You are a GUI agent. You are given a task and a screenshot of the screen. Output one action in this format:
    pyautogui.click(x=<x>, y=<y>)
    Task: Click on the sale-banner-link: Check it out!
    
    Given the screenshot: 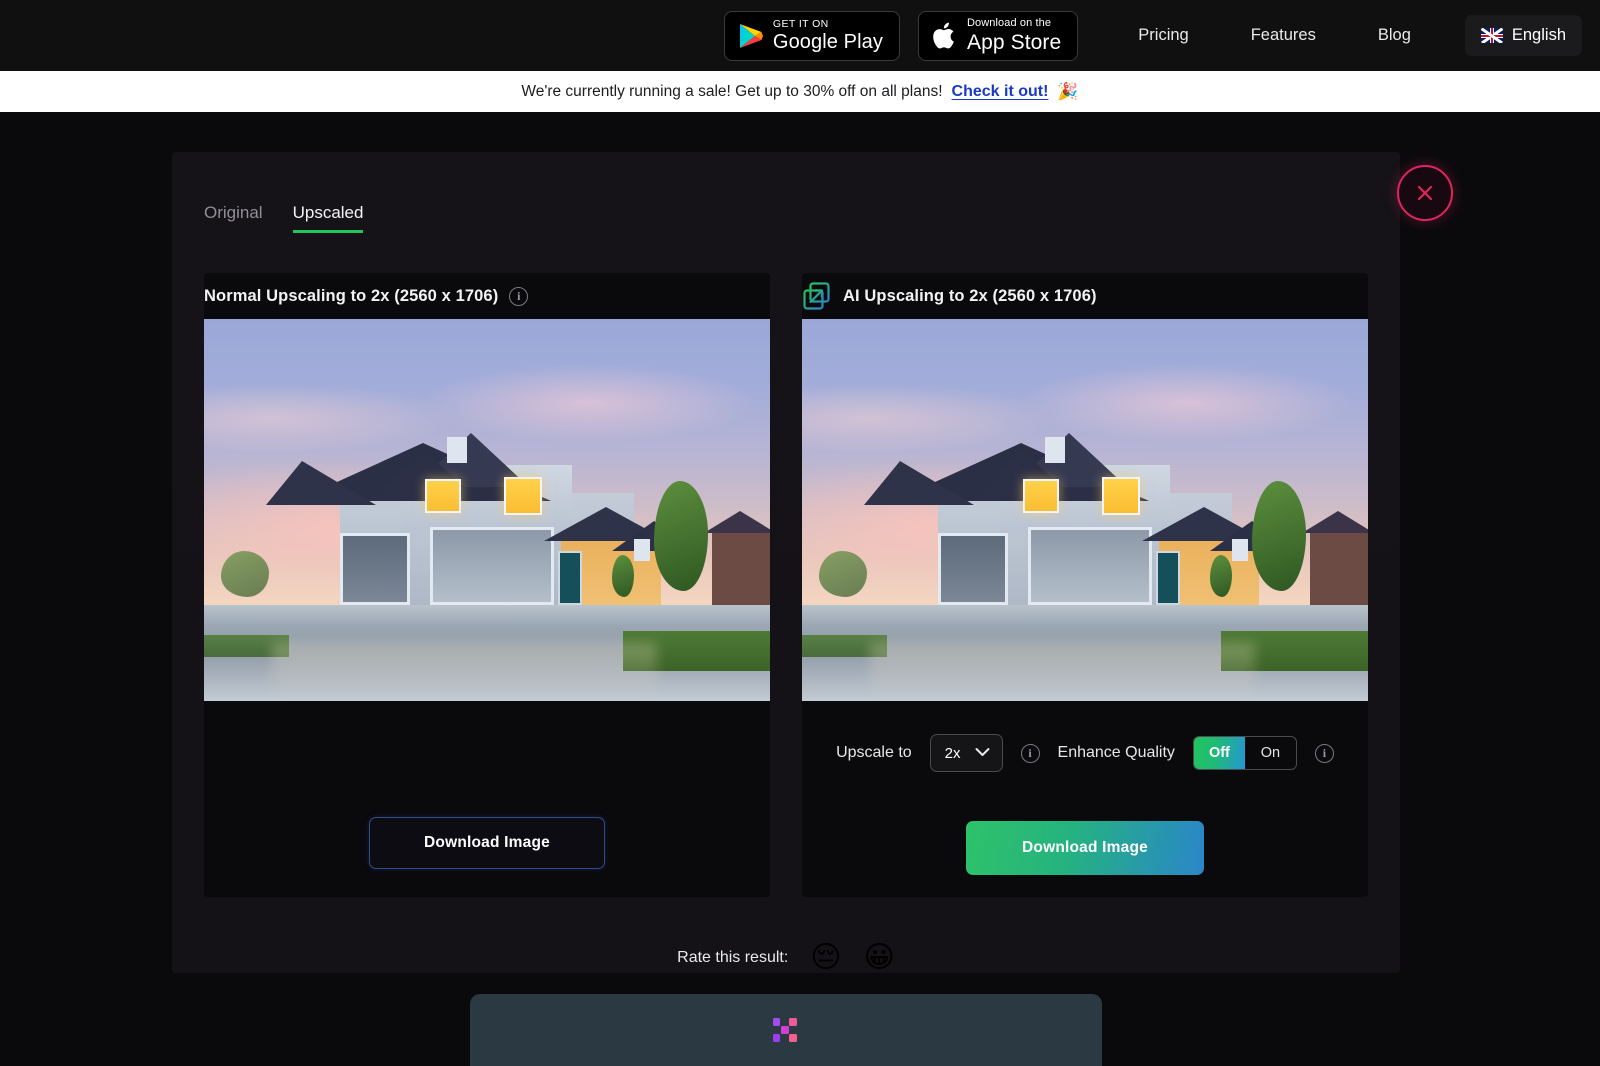 What is the action you would take?
    pyautogui.click(x=1000, y=92)
    